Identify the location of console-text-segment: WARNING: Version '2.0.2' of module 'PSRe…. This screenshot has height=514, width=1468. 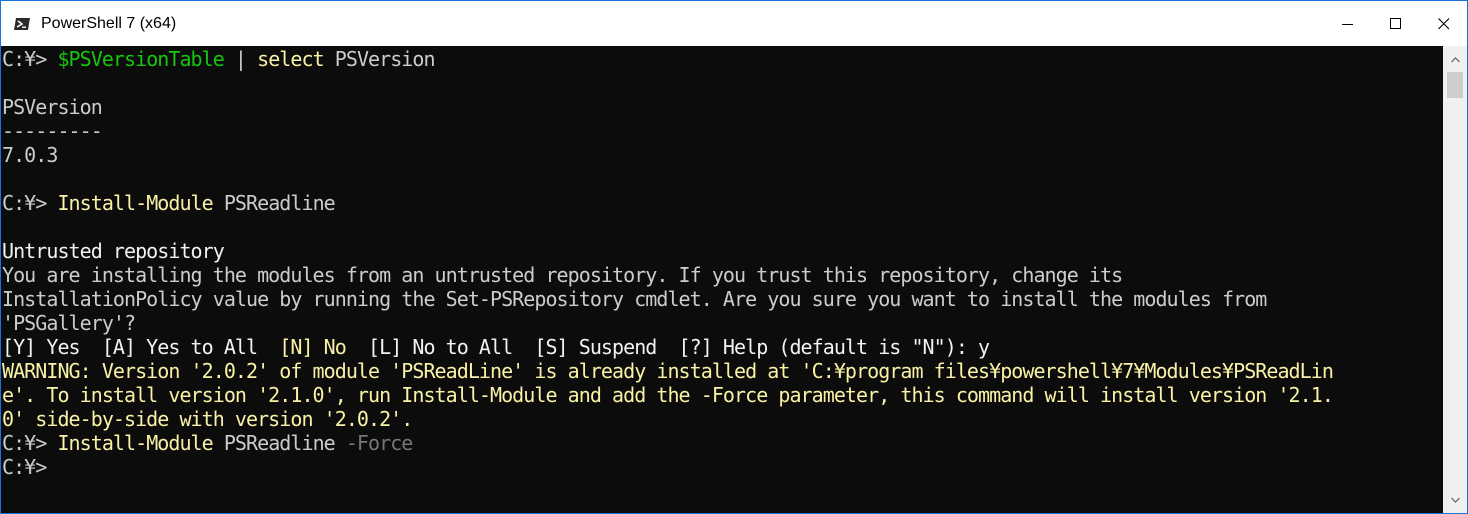
(668, 371).